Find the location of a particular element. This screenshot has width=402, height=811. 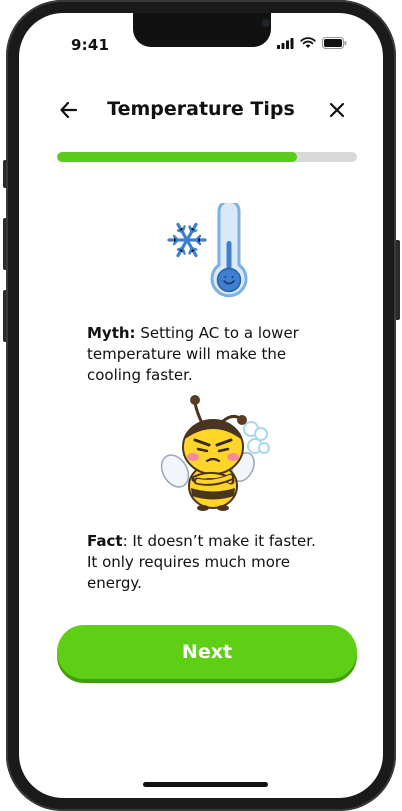

close-button is located at coordinates (337, 110).